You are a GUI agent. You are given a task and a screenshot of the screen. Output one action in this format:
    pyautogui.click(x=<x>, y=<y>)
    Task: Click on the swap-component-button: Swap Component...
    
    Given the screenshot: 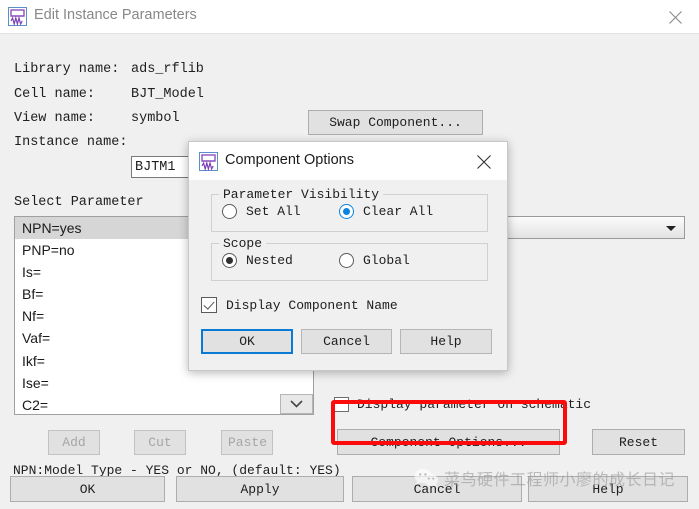 What is the action you would take?
    pyautogui.click(x=395, y=122)
    